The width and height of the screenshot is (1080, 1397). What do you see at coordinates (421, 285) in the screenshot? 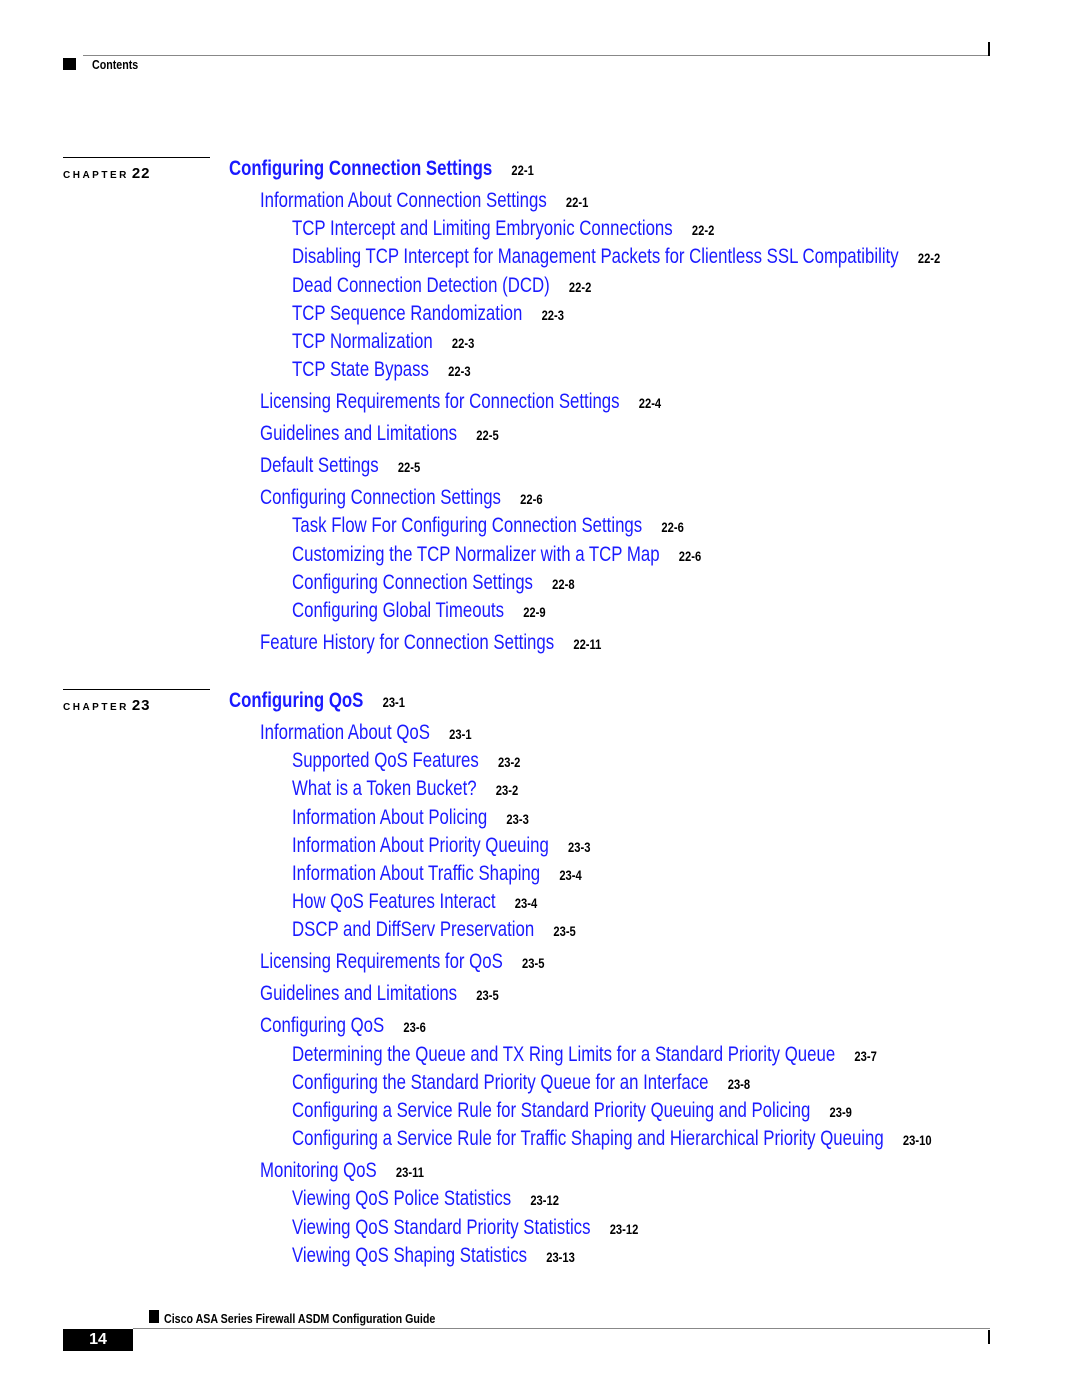
I see `toc-entry-title: Dead Connection Detection (DCD)` at bounding box center [421, 285].